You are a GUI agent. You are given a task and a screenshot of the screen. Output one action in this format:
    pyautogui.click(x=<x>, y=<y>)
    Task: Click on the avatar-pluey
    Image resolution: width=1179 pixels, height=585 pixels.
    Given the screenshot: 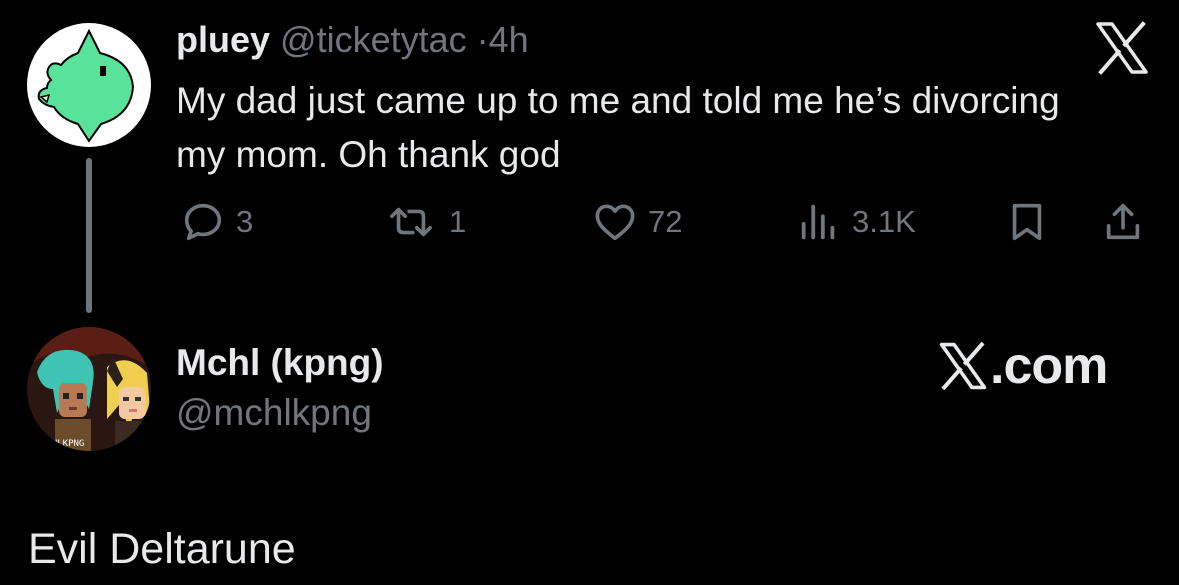 What is the action you would take?
    pyautogui.click(x=89, y=85)
    